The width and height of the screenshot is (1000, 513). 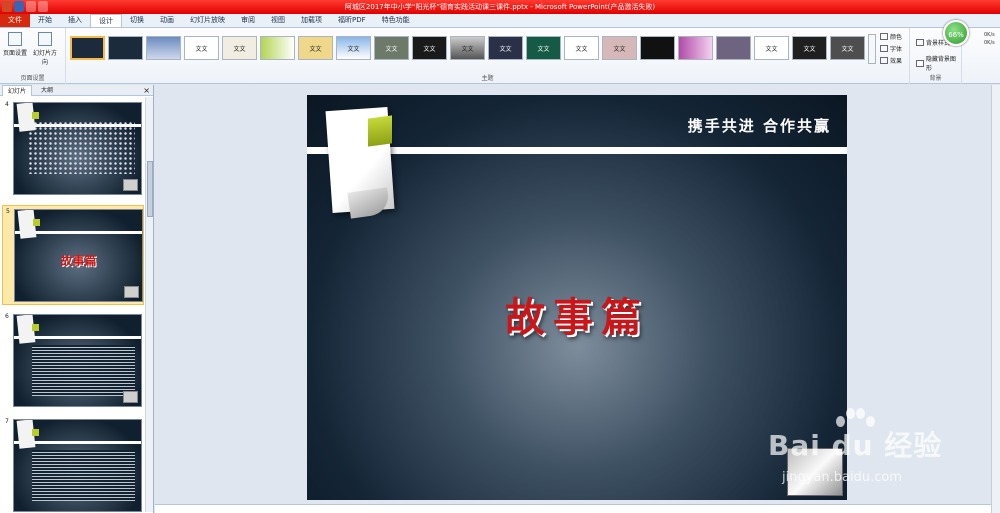 I want to click on fonts-label: 字体, so click(x=896, y=49).